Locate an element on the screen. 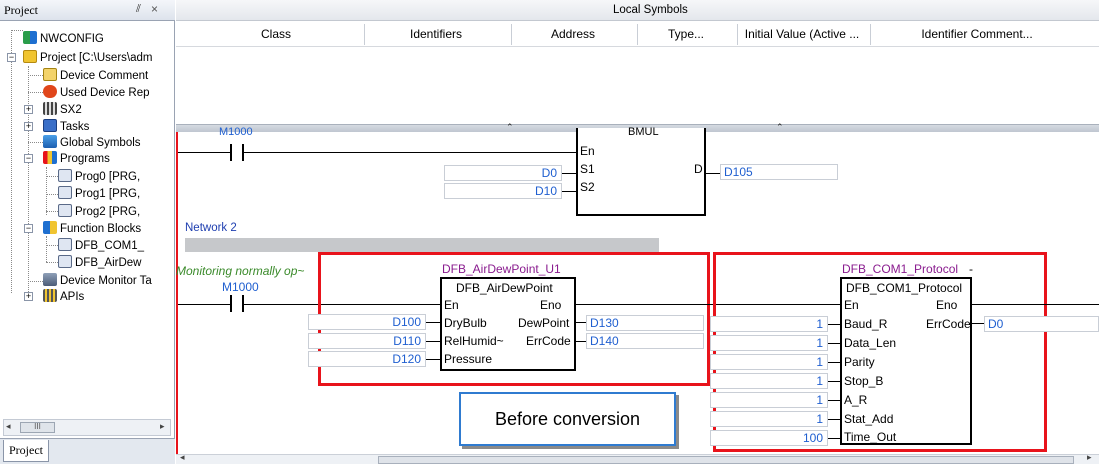 This screenshot has height=464, width=1099. pin-stop-b: Stop_B is located at coordinates (864, 381).